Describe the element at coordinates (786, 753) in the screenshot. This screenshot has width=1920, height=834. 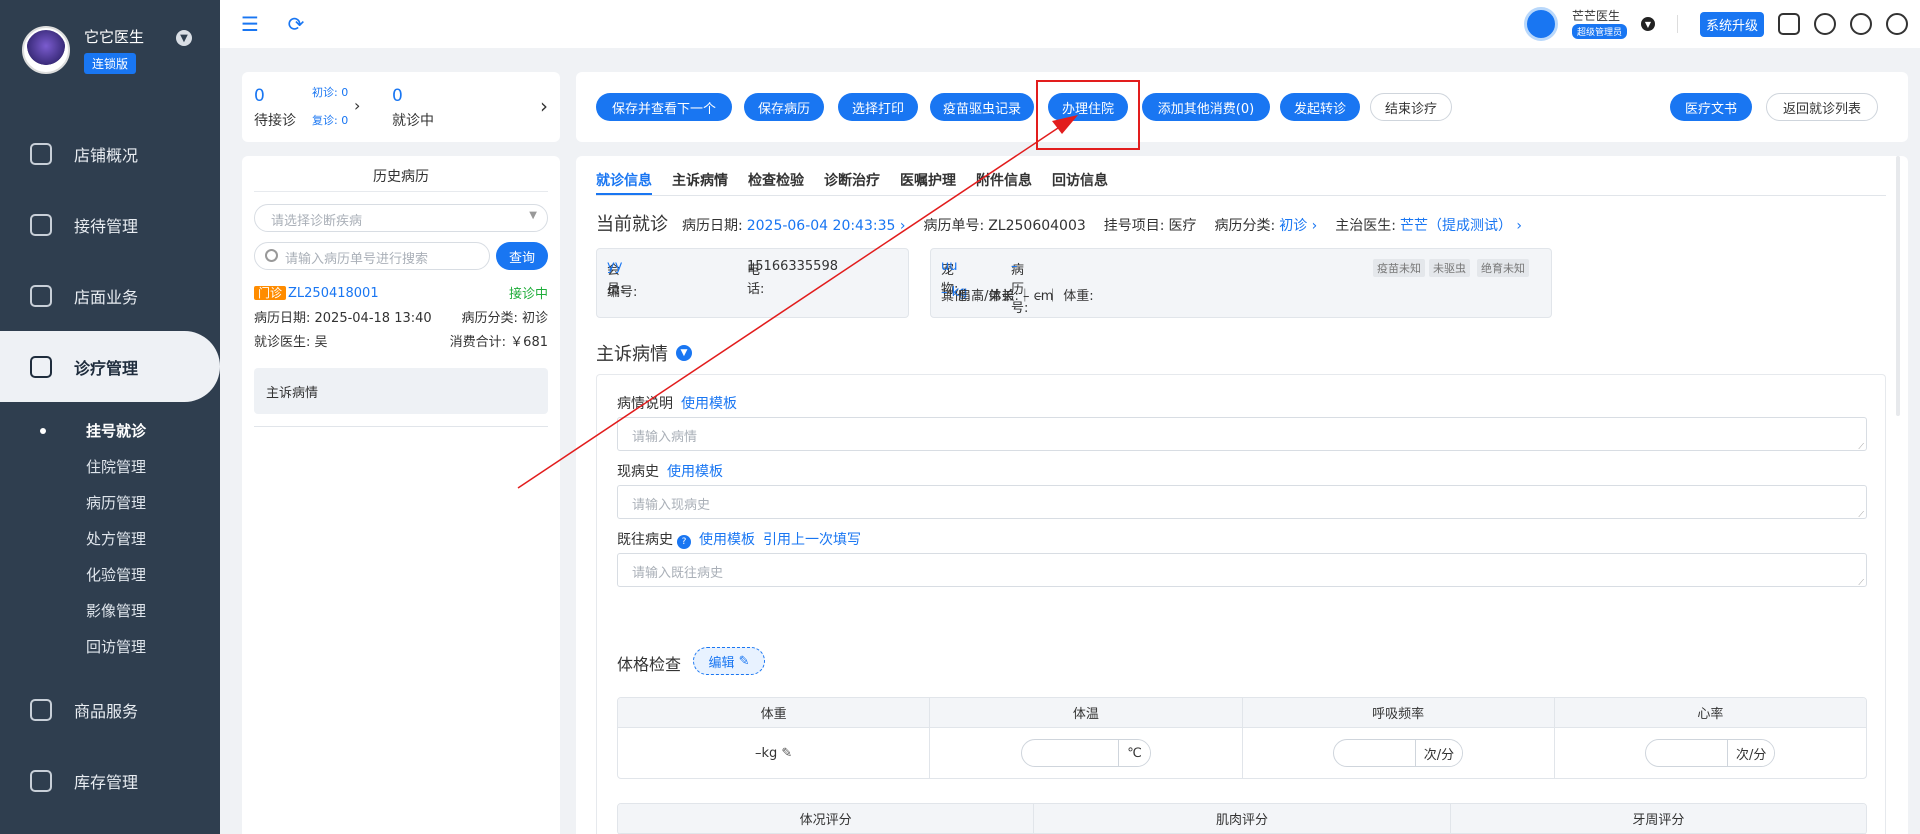
I see `pencil-icon: ✎` at that location.